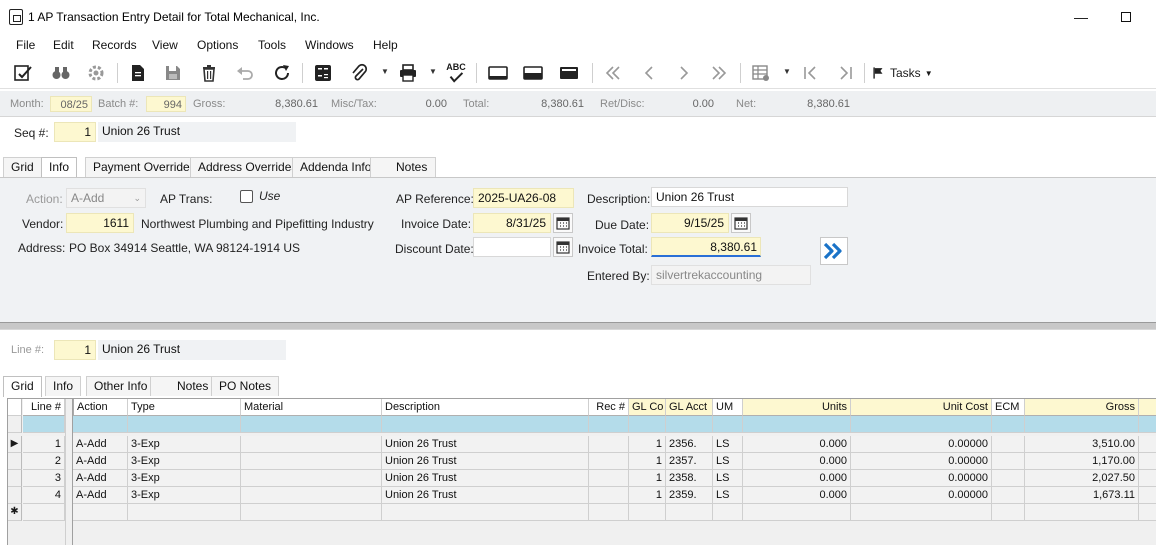 Image resolution: width=1156 pixels, height=545 pixels. I want to click on cell-gl-acct: 2357., so click(689, 461).